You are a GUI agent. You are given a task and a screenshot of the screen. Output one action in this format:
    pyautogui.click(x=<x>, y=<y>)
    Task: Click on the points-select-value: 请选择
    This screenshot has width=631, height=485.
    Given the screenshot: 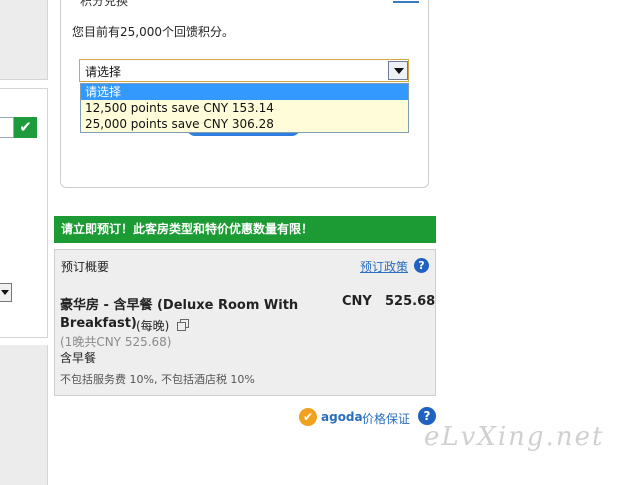 What is the action you would take?
    pyautogui.click(x=103, y=72)
    